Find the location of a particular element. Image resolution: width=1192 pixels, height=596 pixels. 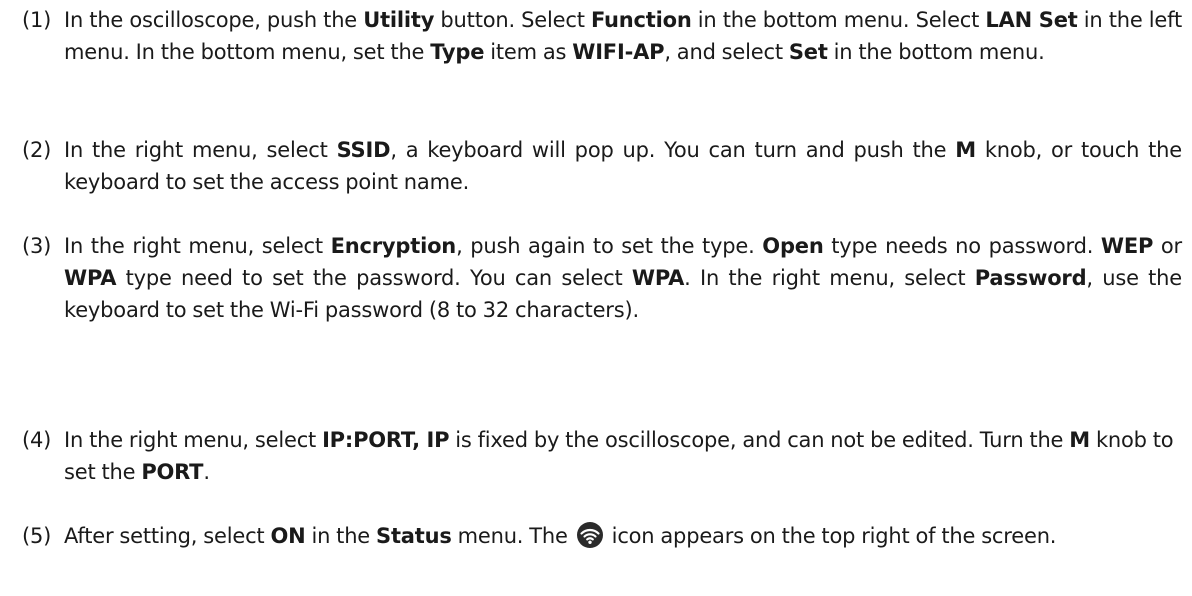

step-number: (3) is located at coordinates (37, 246).